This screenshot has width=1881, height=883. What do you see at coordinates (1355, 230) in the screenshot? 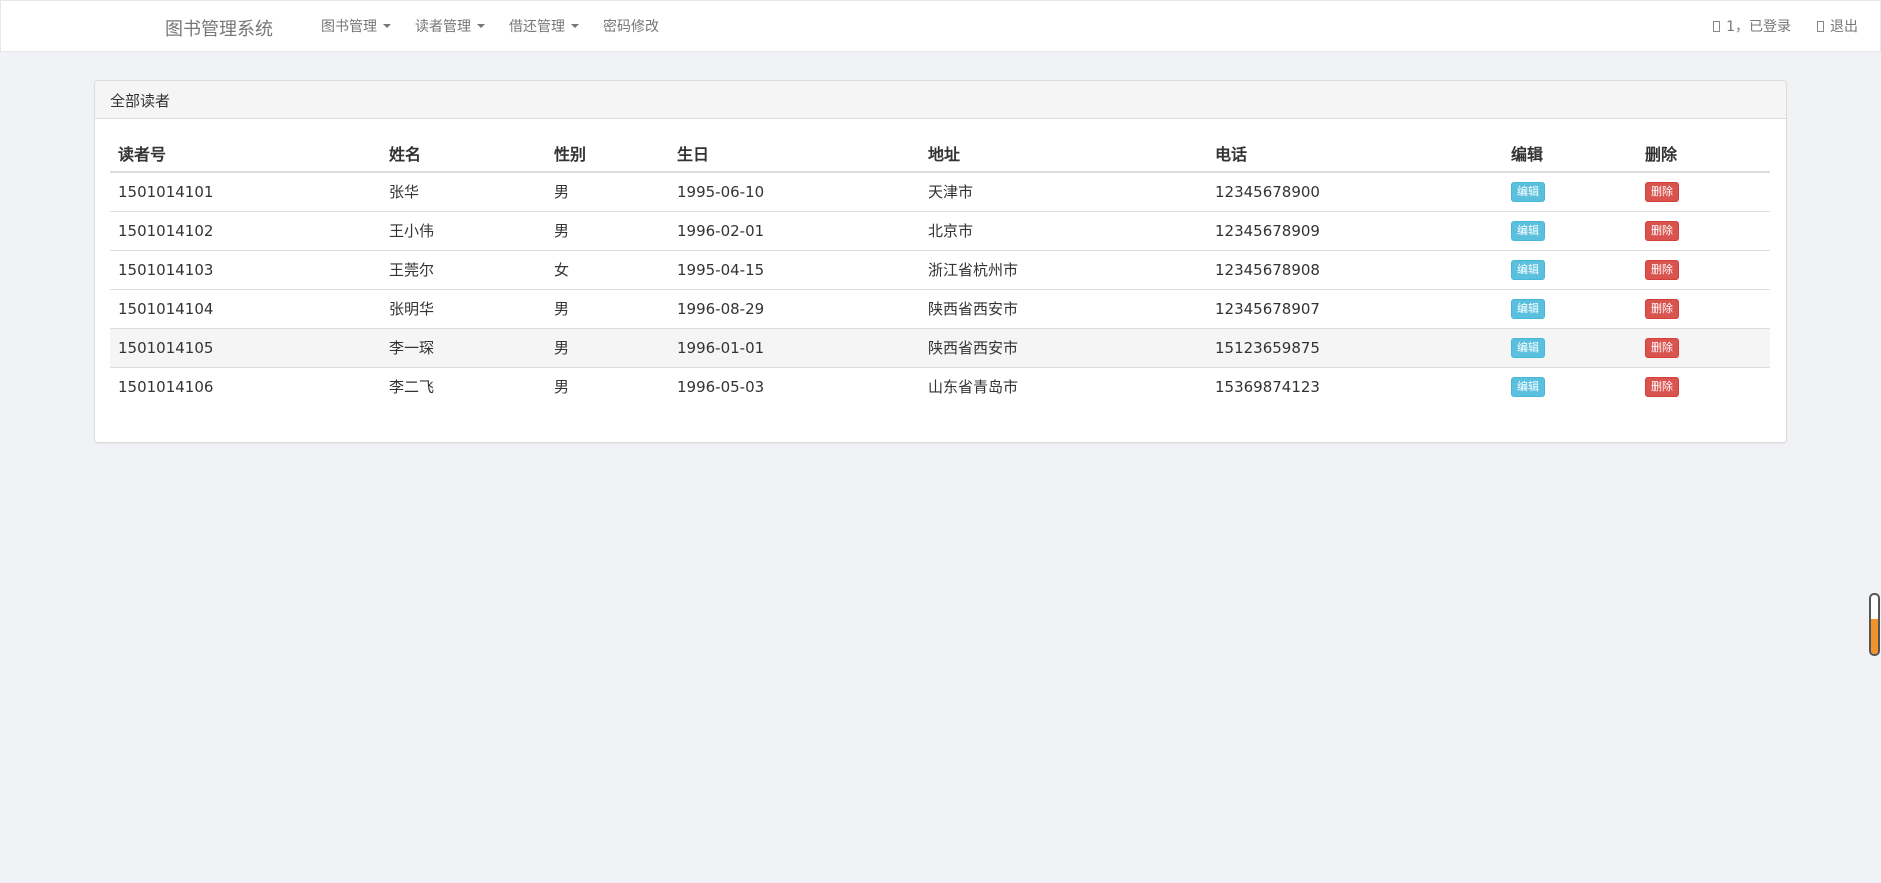
I see `cell-phone: 12345678909` at bounding box center [1355, 230].